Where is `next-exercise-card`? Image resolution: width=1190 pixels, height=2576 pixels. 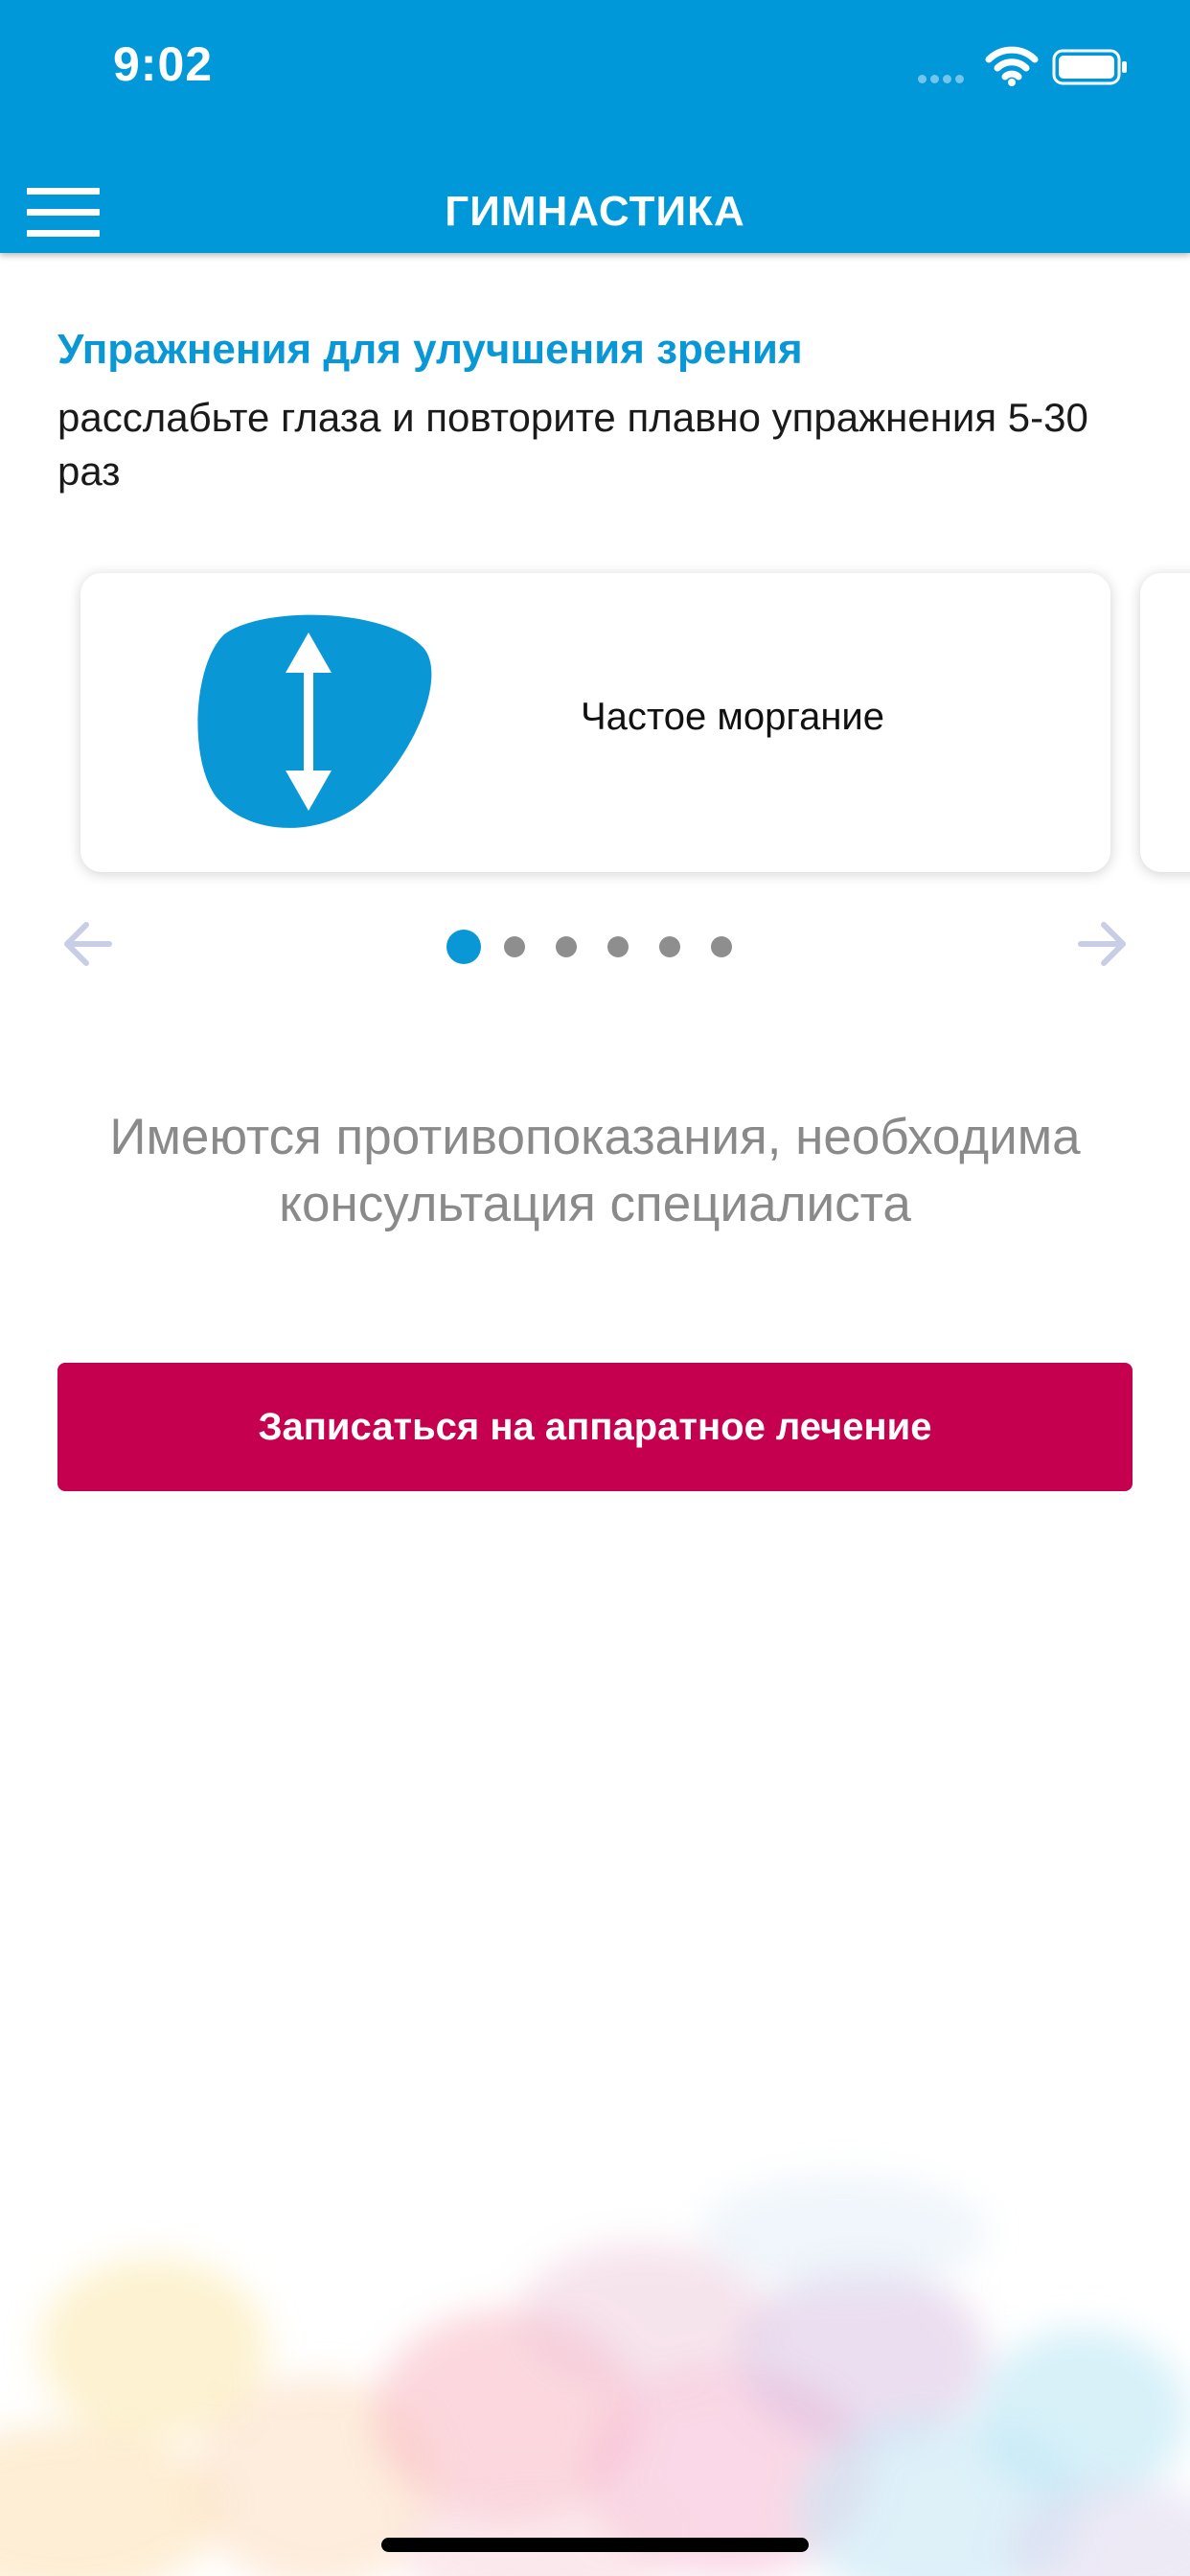 next-exercise-card is located at coordinates (1165, 722).